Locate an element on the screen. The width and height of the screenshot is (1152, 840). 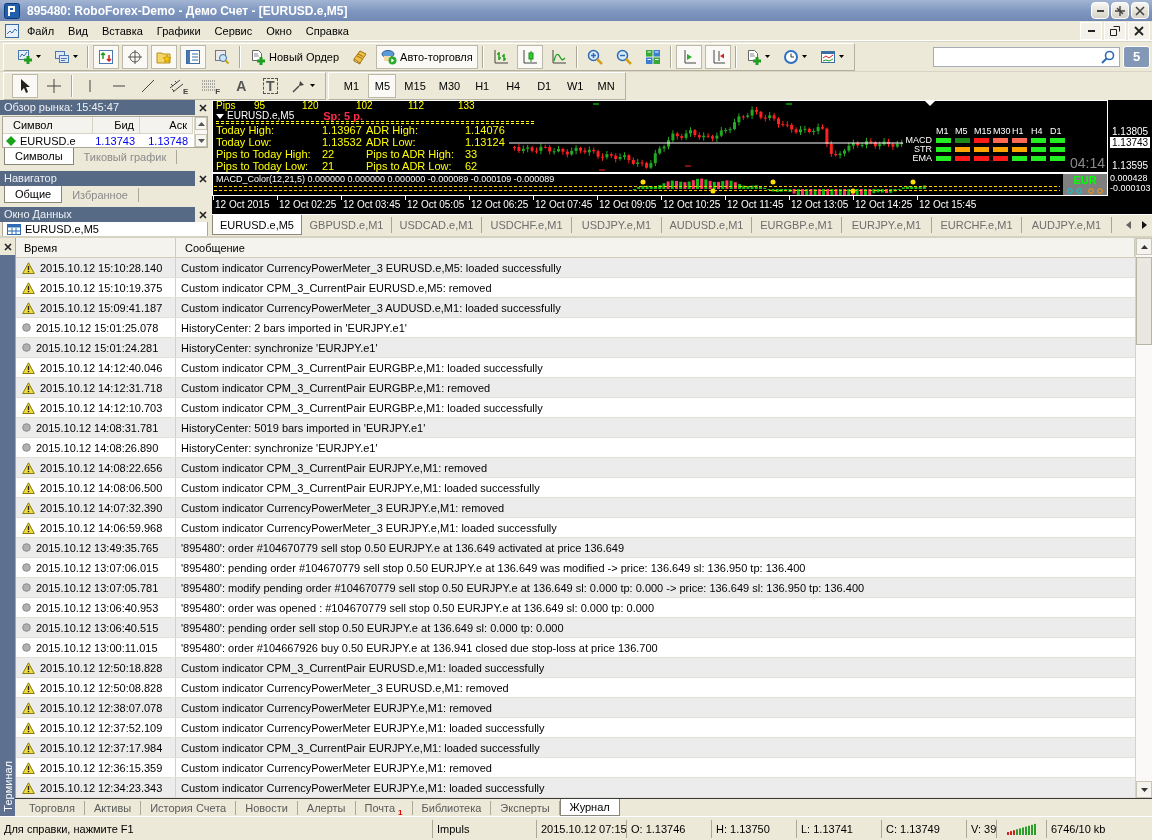
currency-label: EUR is located at coordinates (1085, 180).